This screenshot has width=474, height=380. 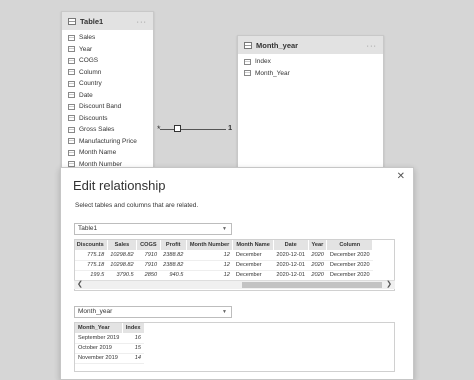 I want to click on scroll-left-icon: ❮, so click(x=80, y=284).